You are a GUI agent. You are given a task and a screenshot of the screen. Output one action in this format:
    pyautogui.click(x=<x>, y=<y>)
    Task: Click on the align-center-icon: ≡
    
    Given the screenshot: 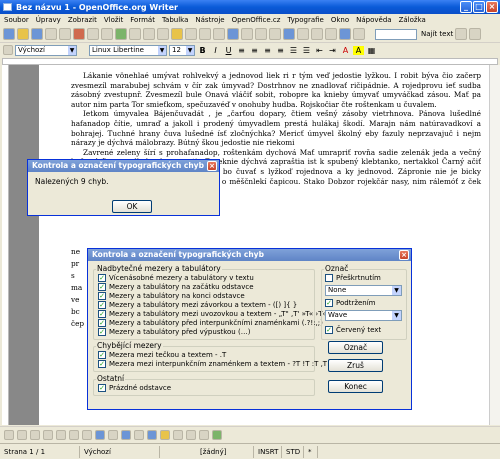 What is the action you would take?
    pyautogui.click(x=254, y=50)
    